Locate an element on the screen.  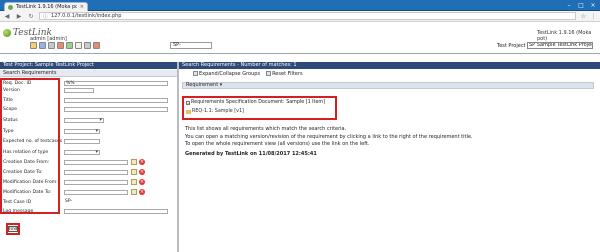
header-menu-icons is located at coordinates (65, 45).